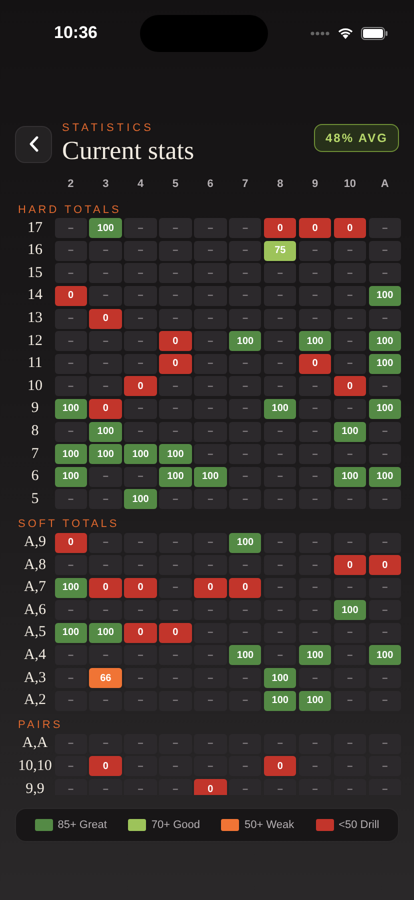  Describe the element at coordinates (33, 144) in the screenshot. I see `back-button` at that location.